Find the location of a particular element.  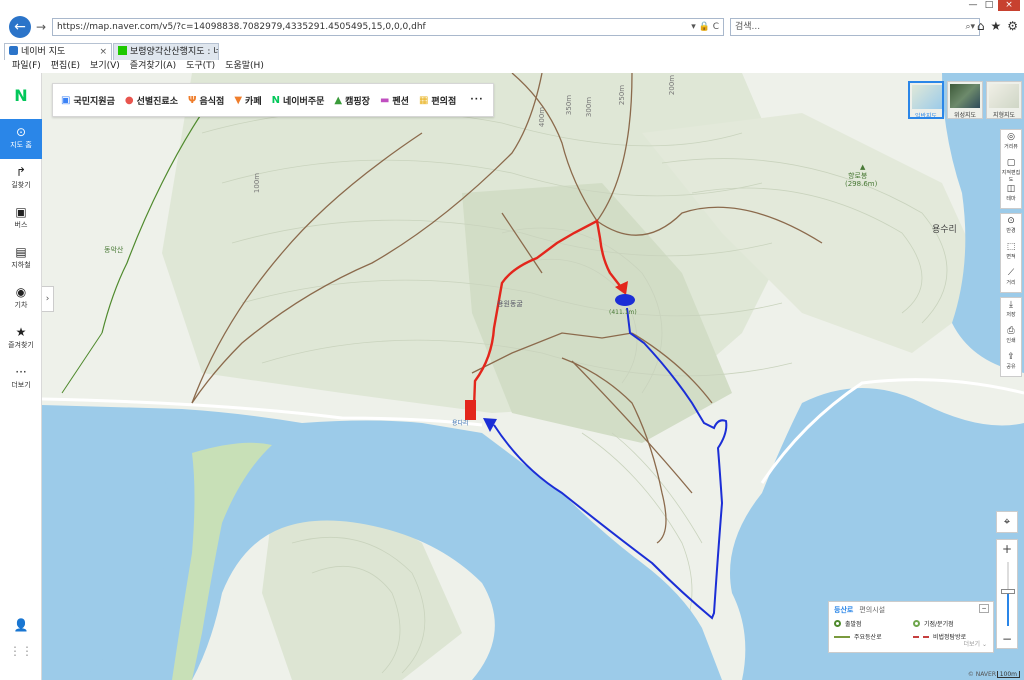

legend-more-button: 더보기 ⌄ is located at coordinates (976, 643).